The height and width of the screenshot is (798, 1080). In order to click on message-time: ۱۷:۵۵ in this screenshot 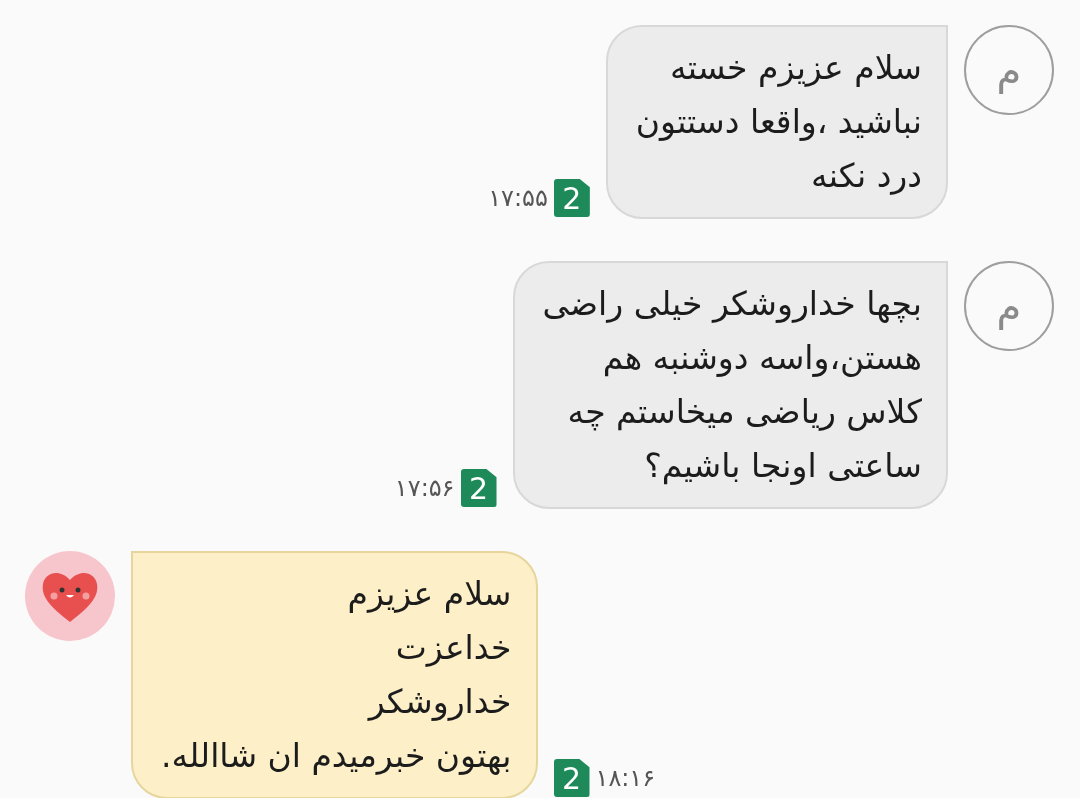, I will do `click(518, 198)`.